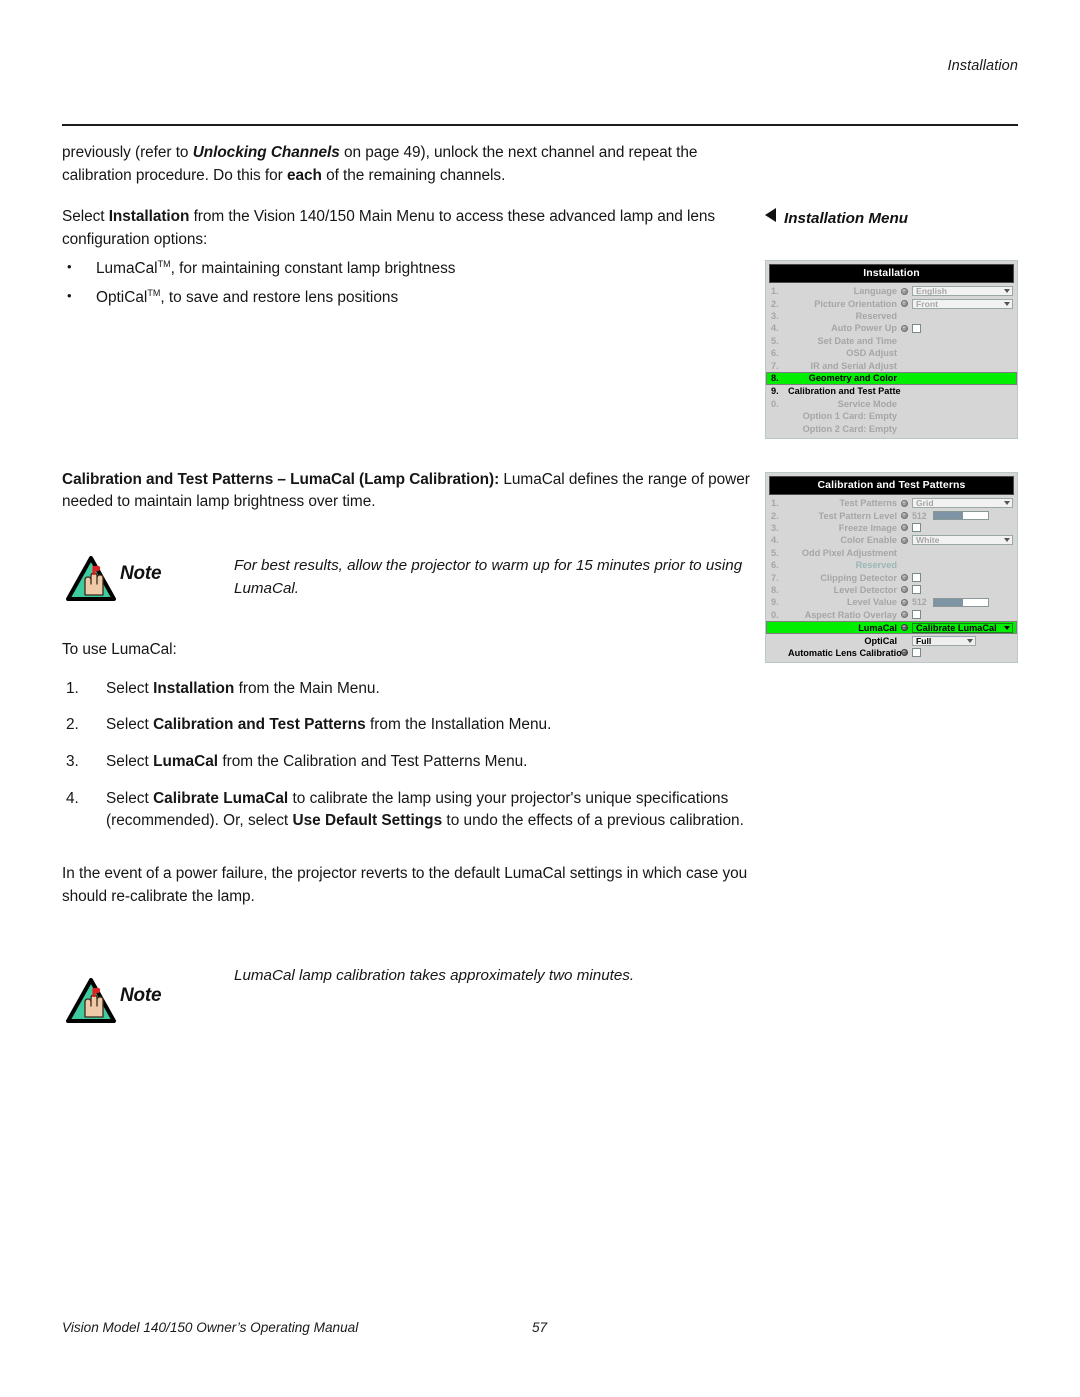  Describe the element at coordinates (891, 615) in the screenshot. I see `osd-menu-item: 0. Aspect Ratio Overlay` at that location.